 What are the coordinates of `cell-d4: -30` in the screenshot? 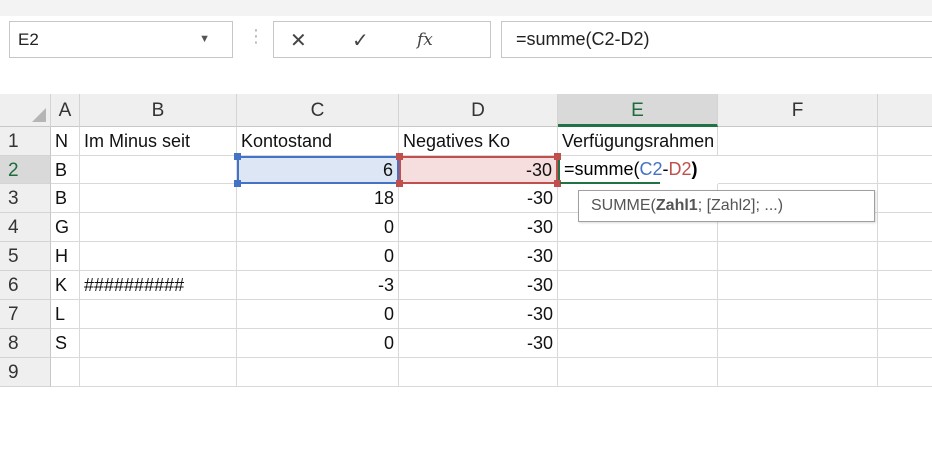 It's located at (478, 227).